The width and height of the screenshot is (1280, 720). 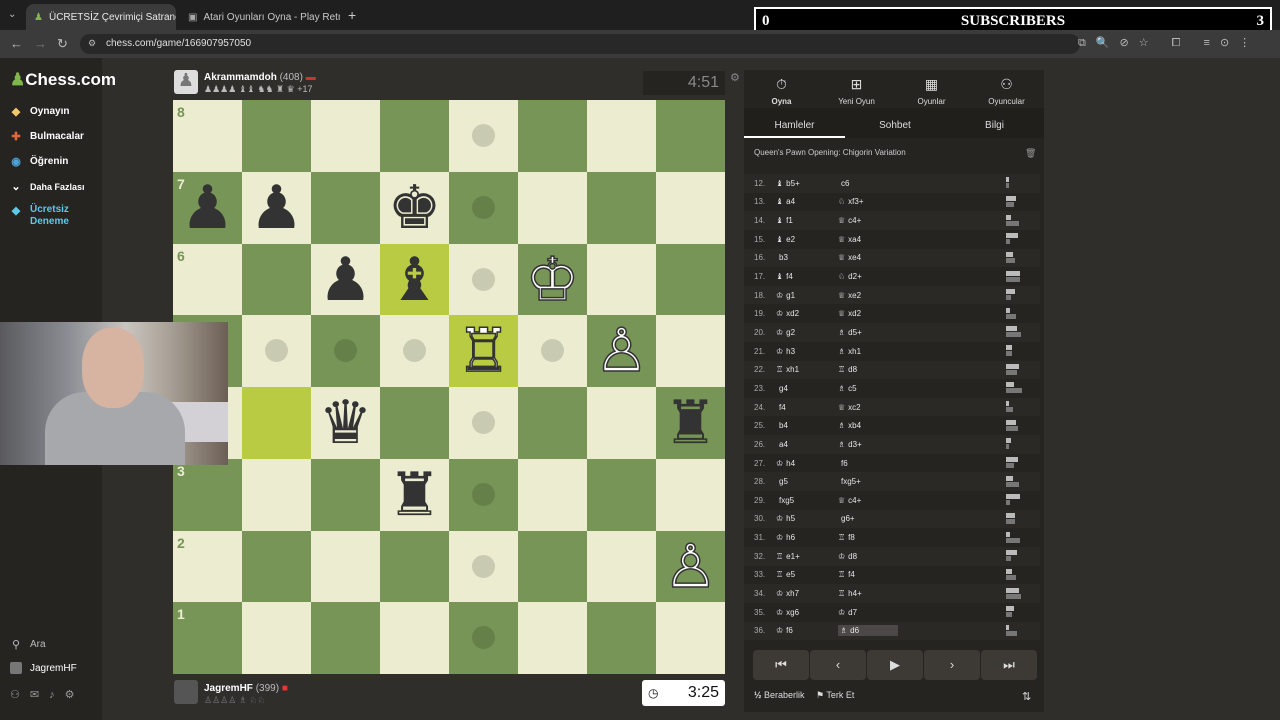 I want to click on piece-d3: ♜, so click(x=414, y=495).